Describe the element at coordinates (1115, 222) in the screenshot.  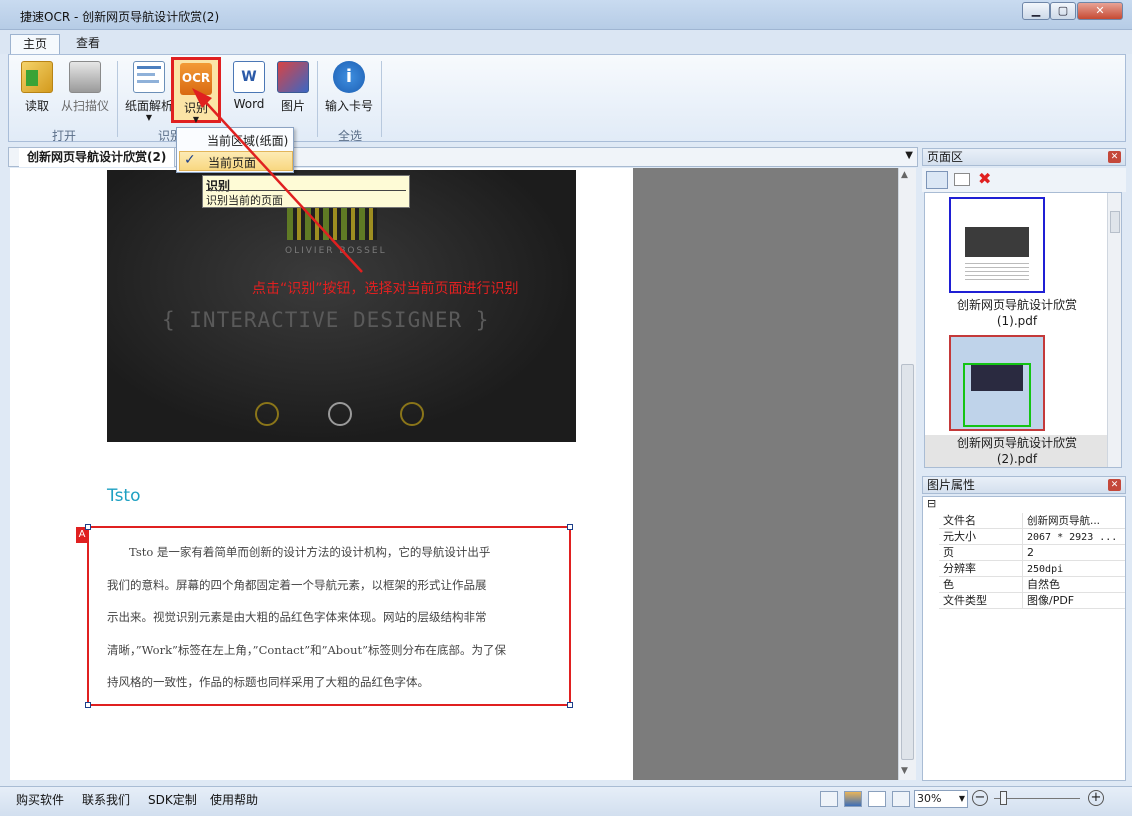
I see `scroll-thumb` at that location.